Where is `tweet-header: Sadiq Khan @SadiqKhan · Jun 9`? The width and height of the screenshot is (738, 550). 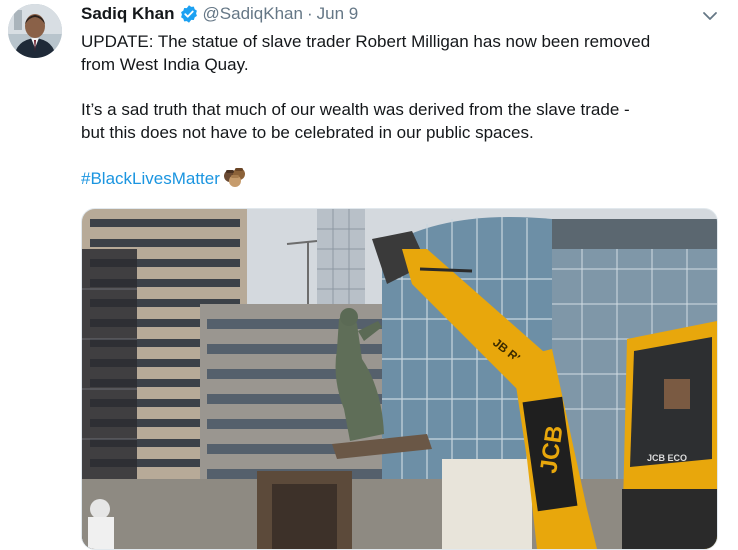
tweet-header: Sadiq Khan @SadiqKhan · Jun 9 is located at coordinates (219, 14).